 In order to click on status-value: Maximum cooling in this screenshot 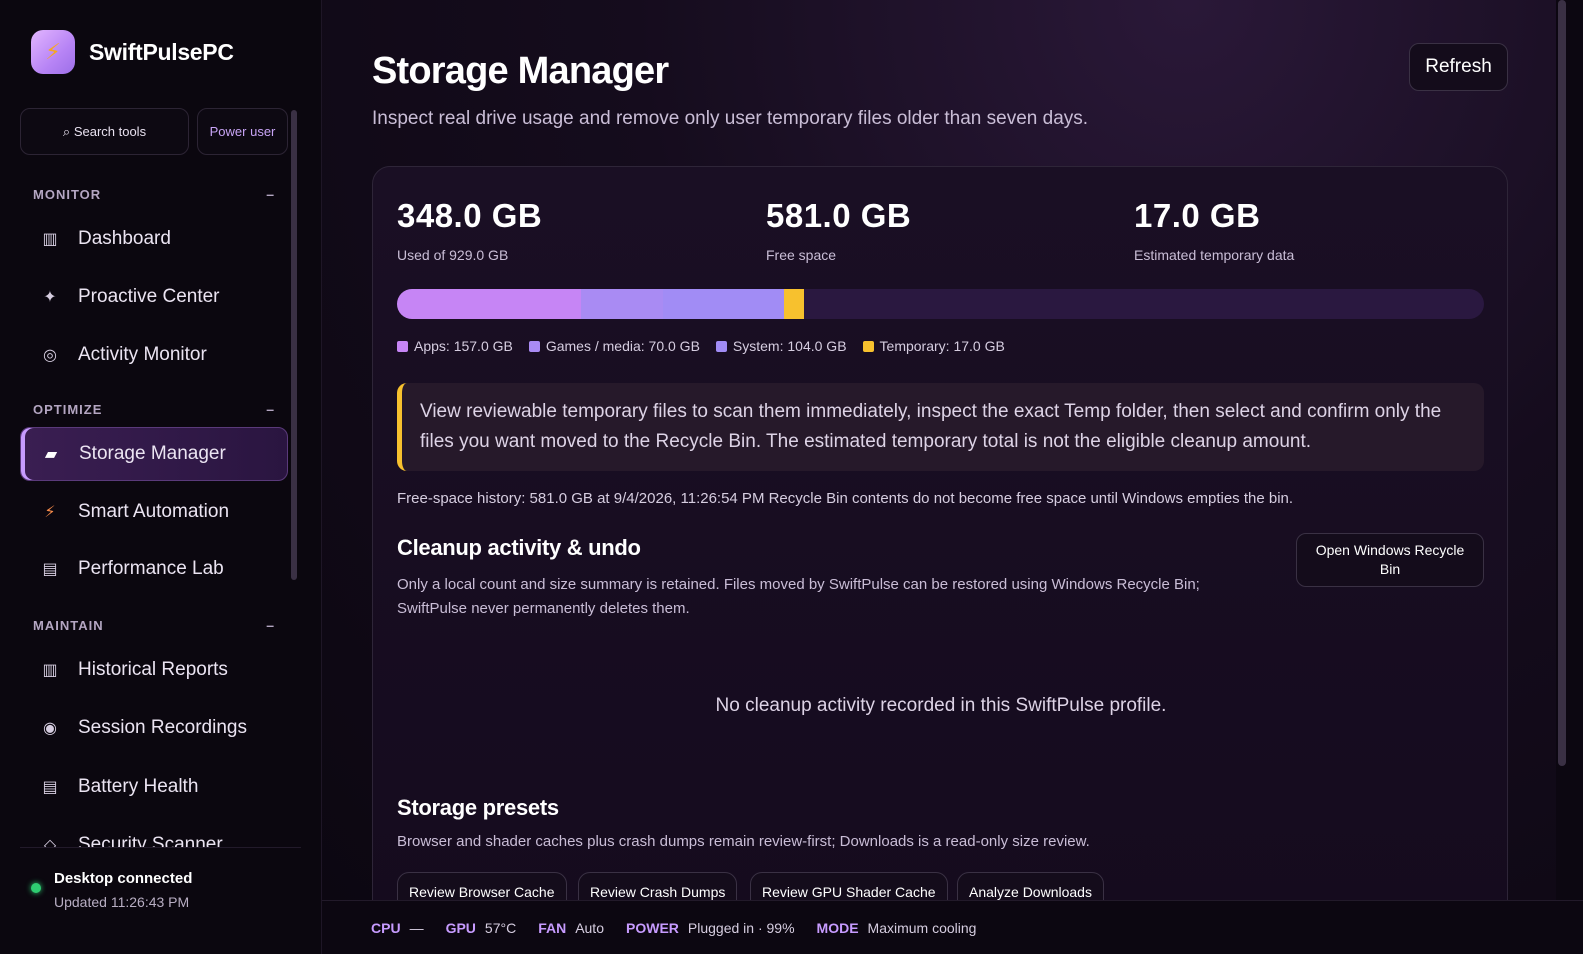, I will do `click(922, 927)`.